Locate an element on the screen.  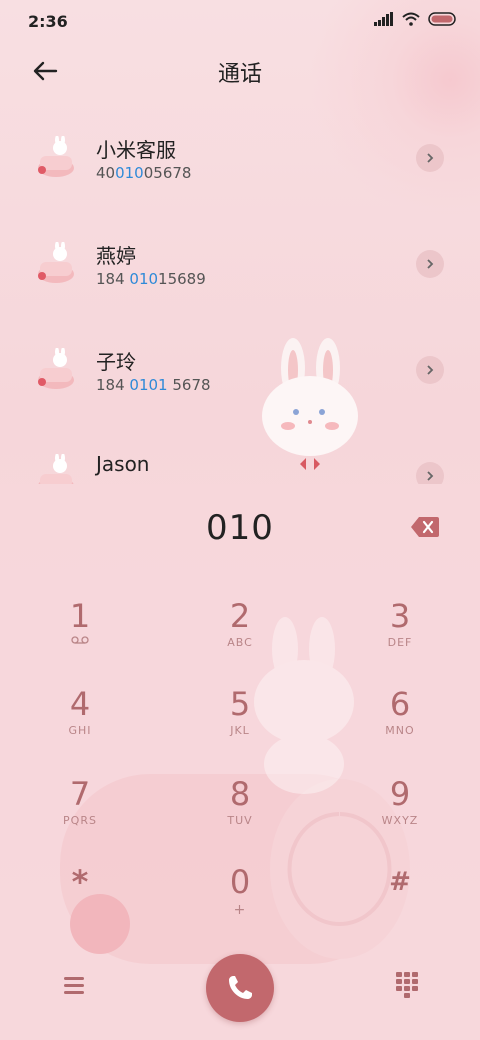
key-star: * is located at coordinates (80, 897).